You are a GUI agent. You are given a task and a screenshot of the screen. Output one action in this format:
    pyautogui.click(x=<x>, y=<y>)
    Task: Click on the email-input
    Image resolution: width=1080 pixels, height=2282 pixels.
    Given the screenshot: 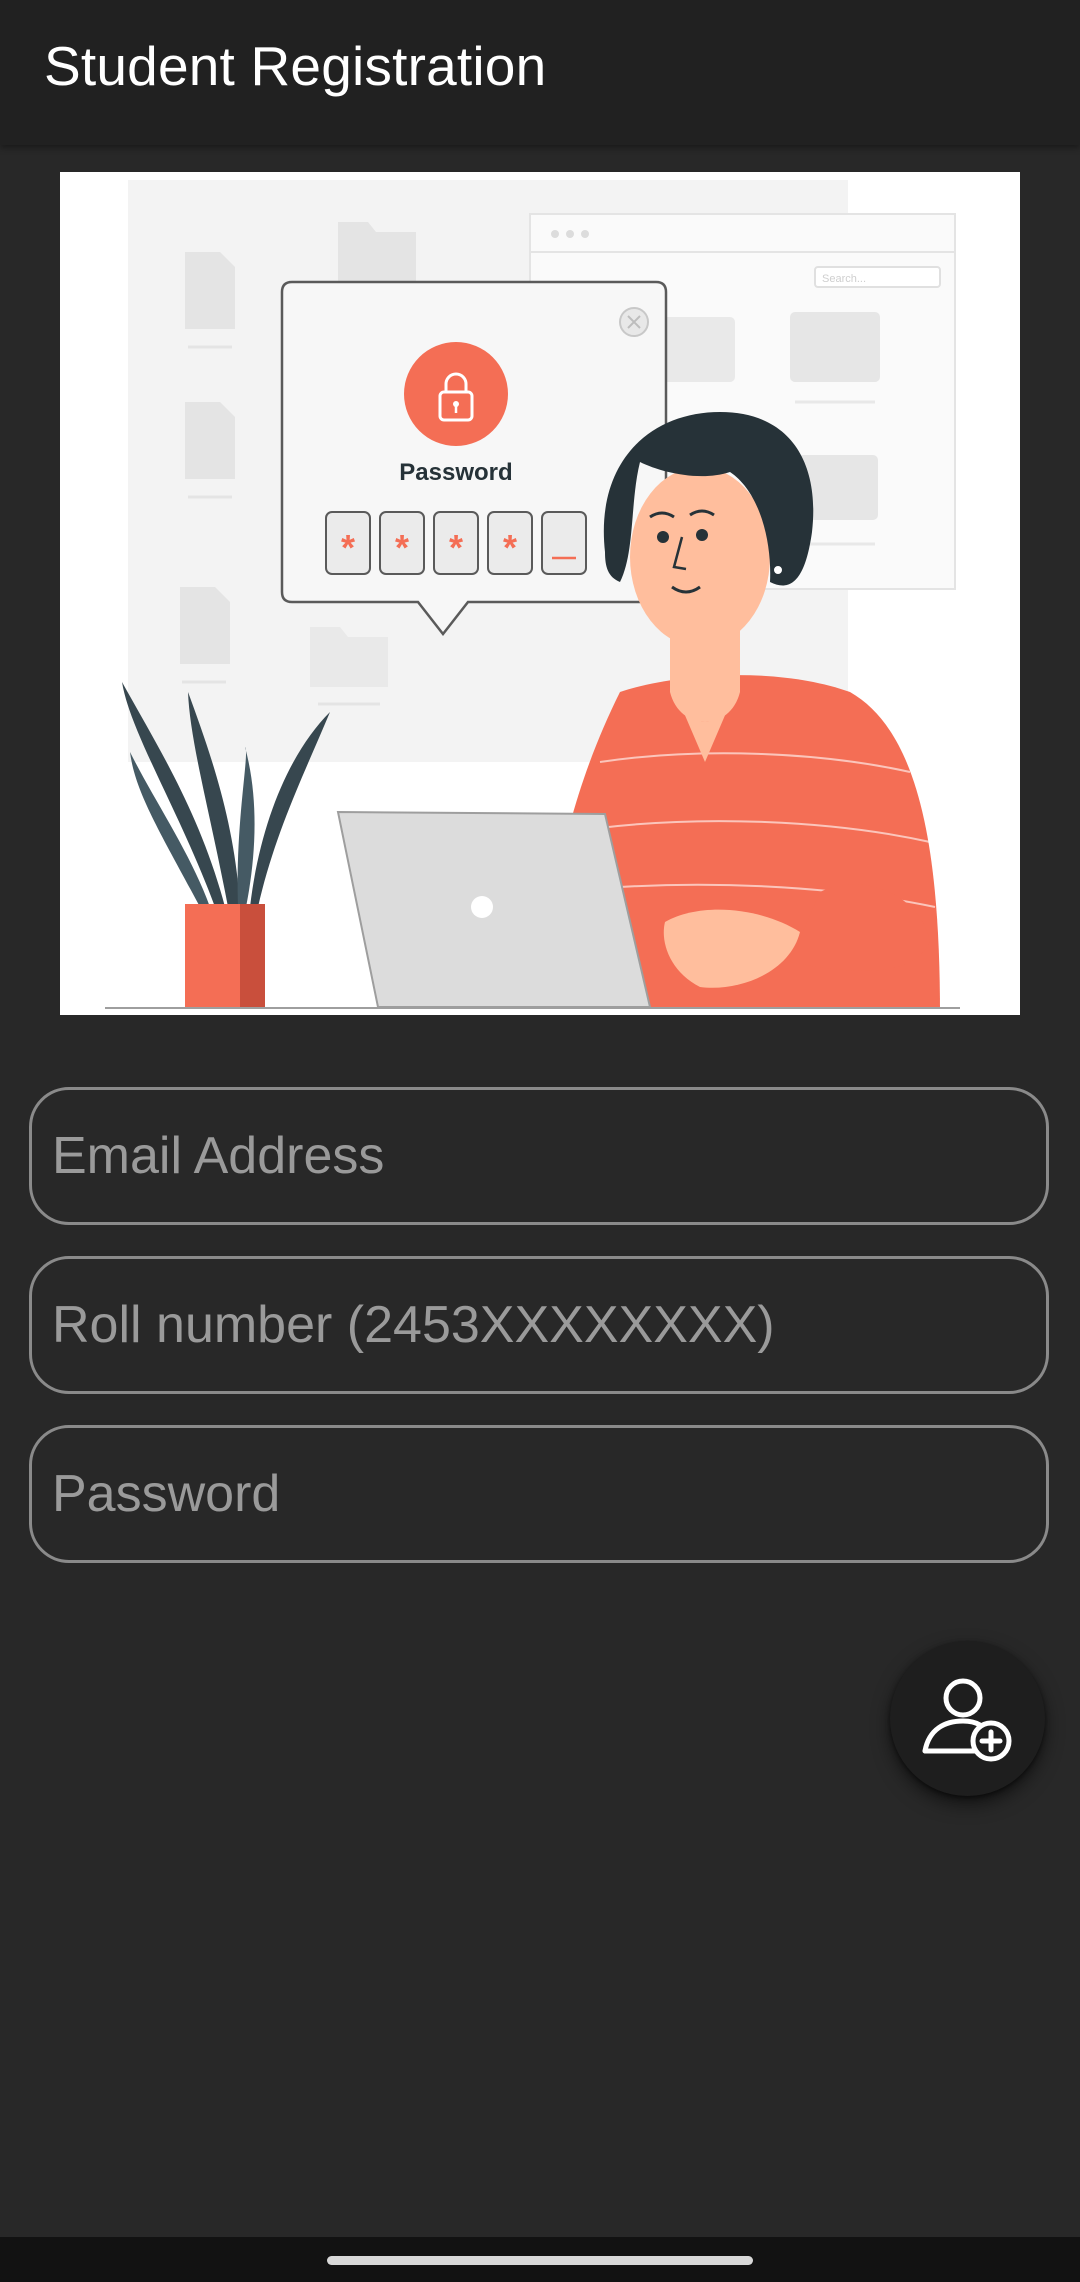 What is the action you would take?
    pyautogui.click(x=539, y=1156)
    